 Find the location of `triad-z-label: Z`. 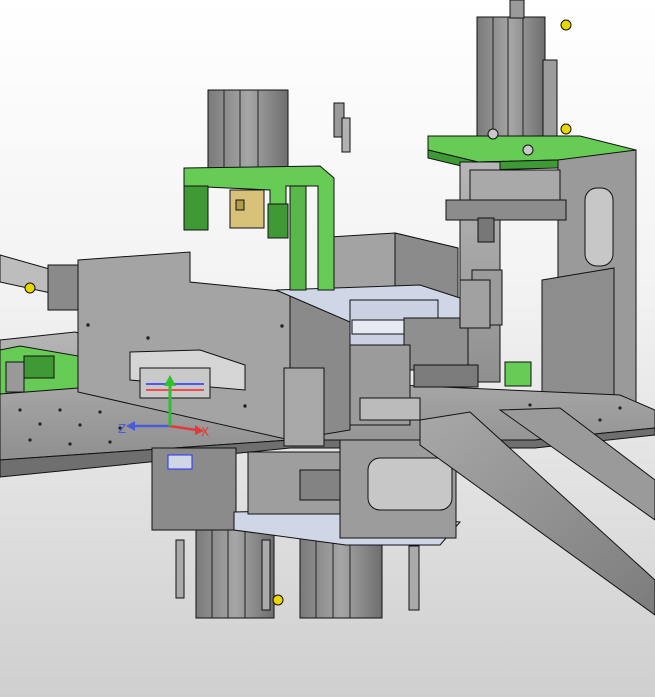

triad-z-label: Z is located at coordinates (122, 429).